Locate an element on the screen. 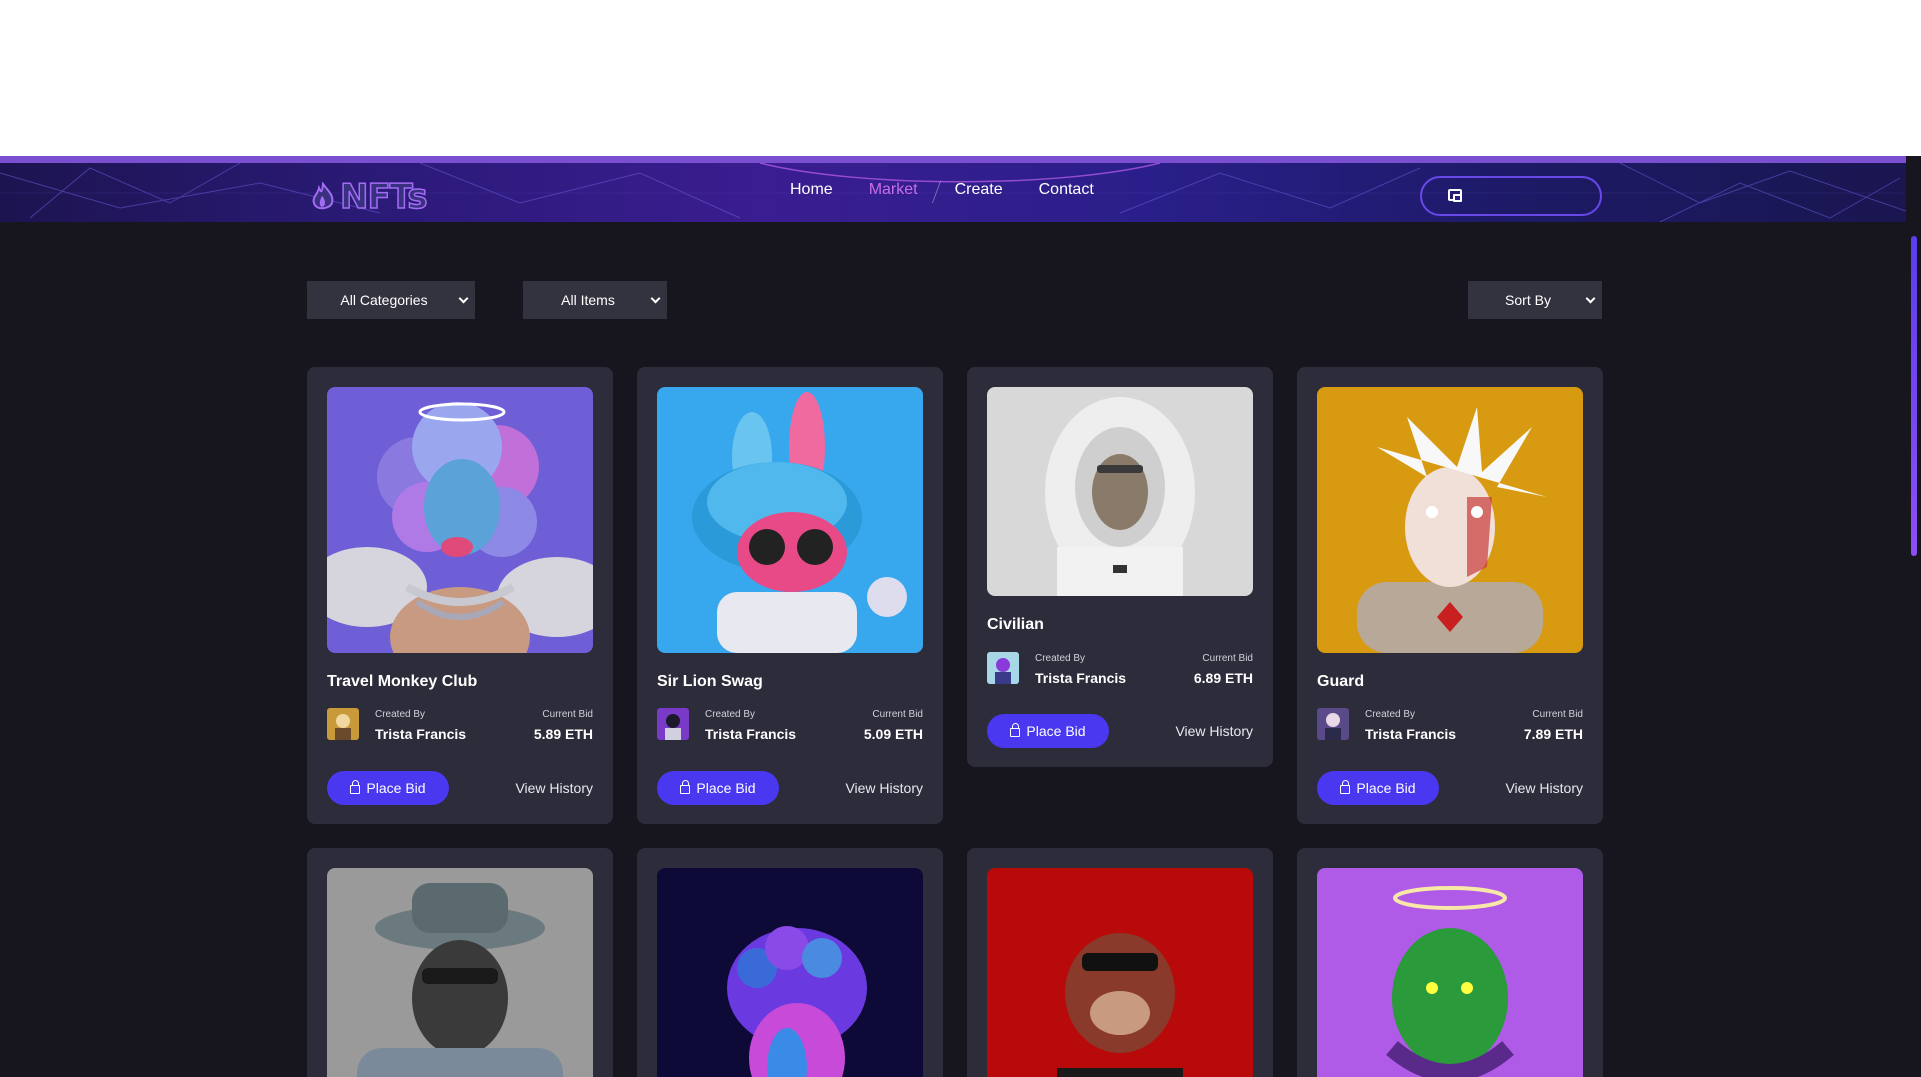 The image size is (1921, 1077). wallet-icon is located at coordinates (1455, 195).